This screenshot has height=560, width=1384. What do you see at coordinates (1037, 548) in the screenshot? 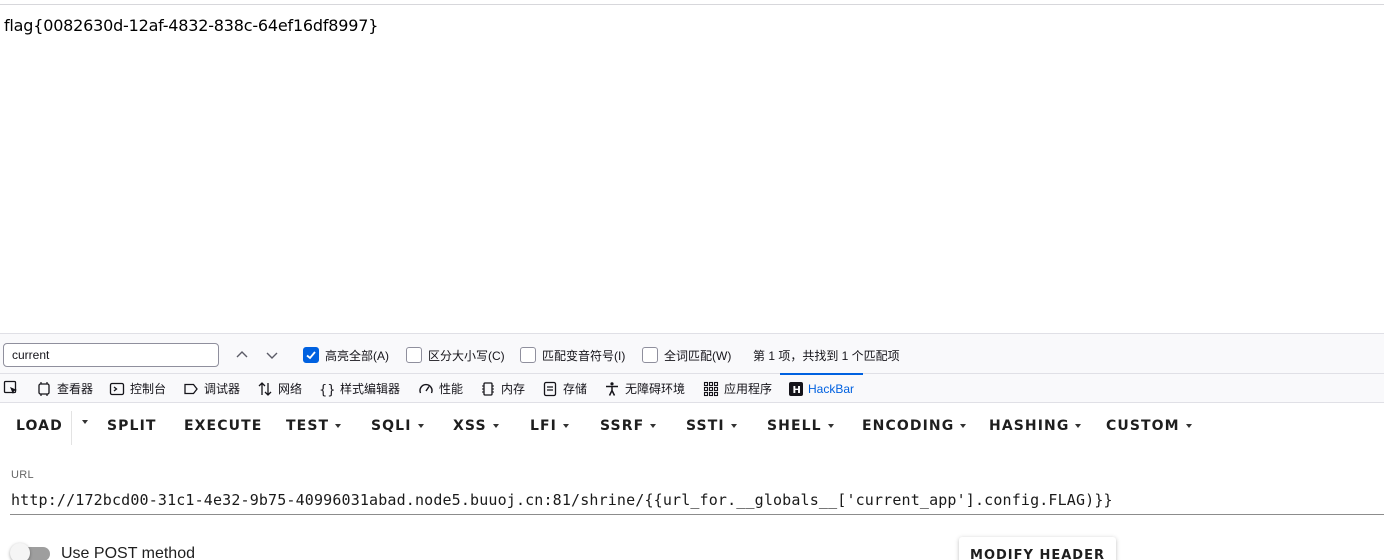
I see `modify-header-button: MODIFY HEADER` at bounding box center [1037, 548].